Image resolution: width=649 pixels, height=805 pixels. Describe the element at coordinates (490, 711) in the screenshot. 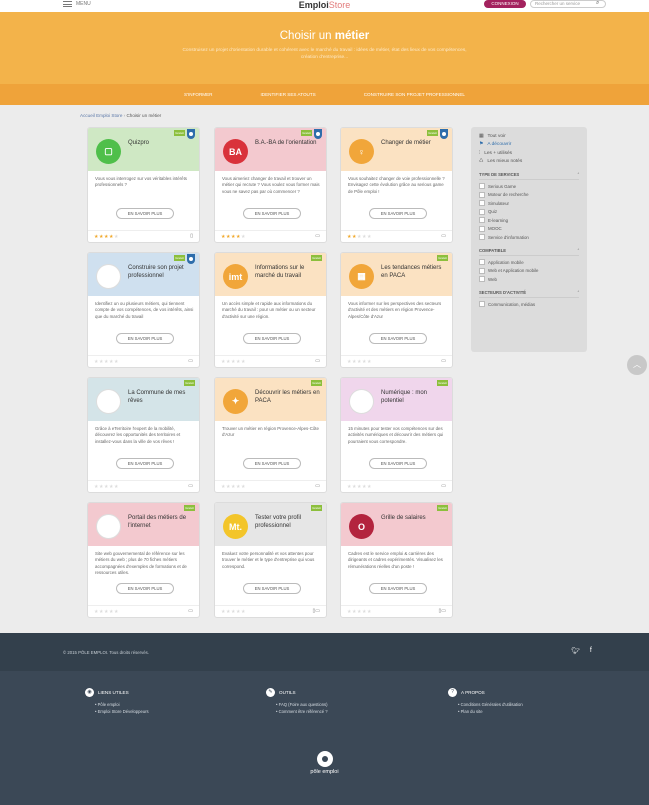

I see `footer-link: Plan du site` at that location.